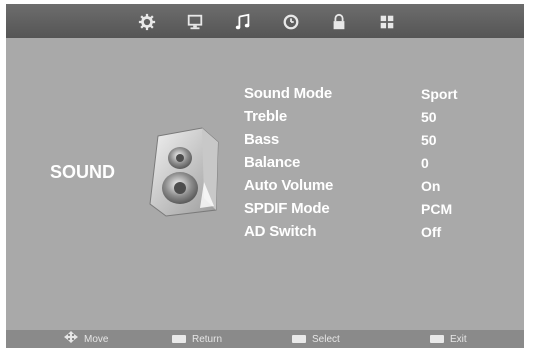 The height and width of the screenshot is (352, 534). I want to click on menu-item-label: Auto Volume, so click(289, 185).